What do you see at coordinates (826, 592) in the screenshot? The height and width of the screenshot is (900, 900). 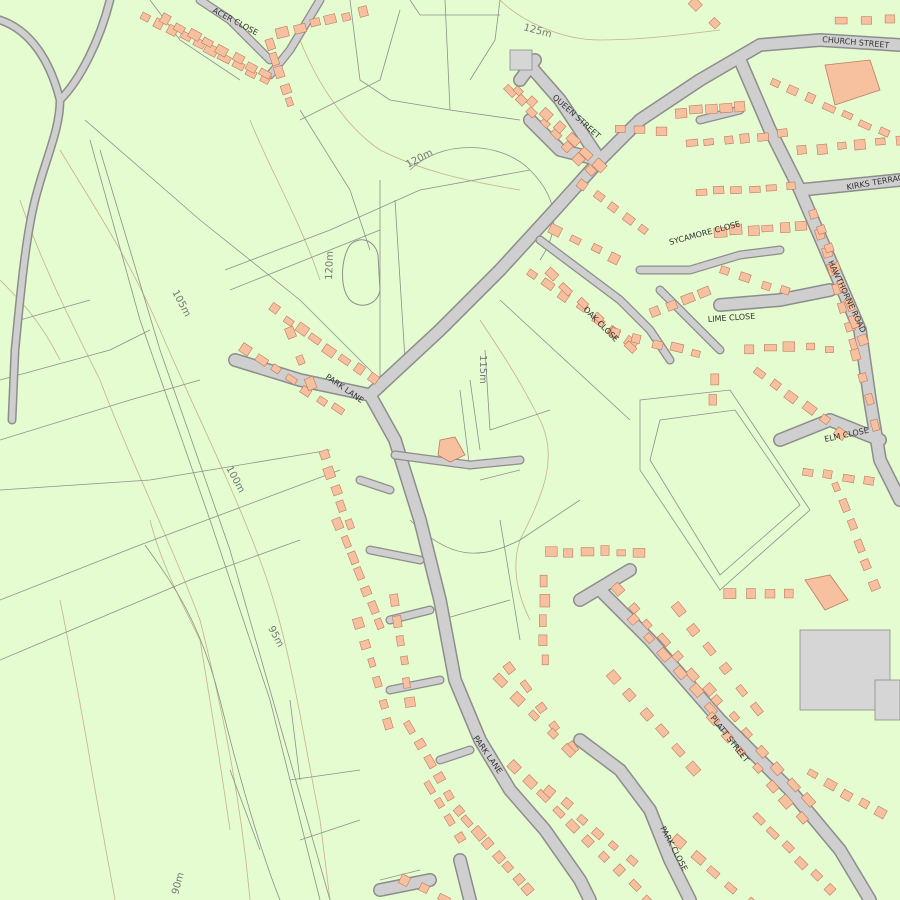 I see `hall-building` at bounding box center [826, 592].